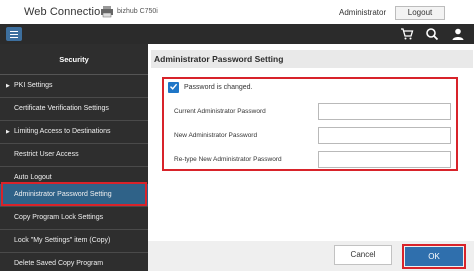 This screenshot has height=271, width=474. Describe the element at coordinates (74, 59) in the screenshot. I see `sidebar-title: Security` at that location.